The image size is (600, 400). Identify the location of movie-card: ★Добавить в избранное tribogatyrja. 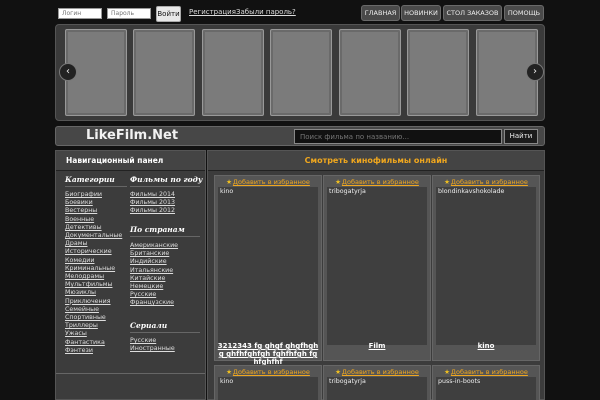
(377, 382).